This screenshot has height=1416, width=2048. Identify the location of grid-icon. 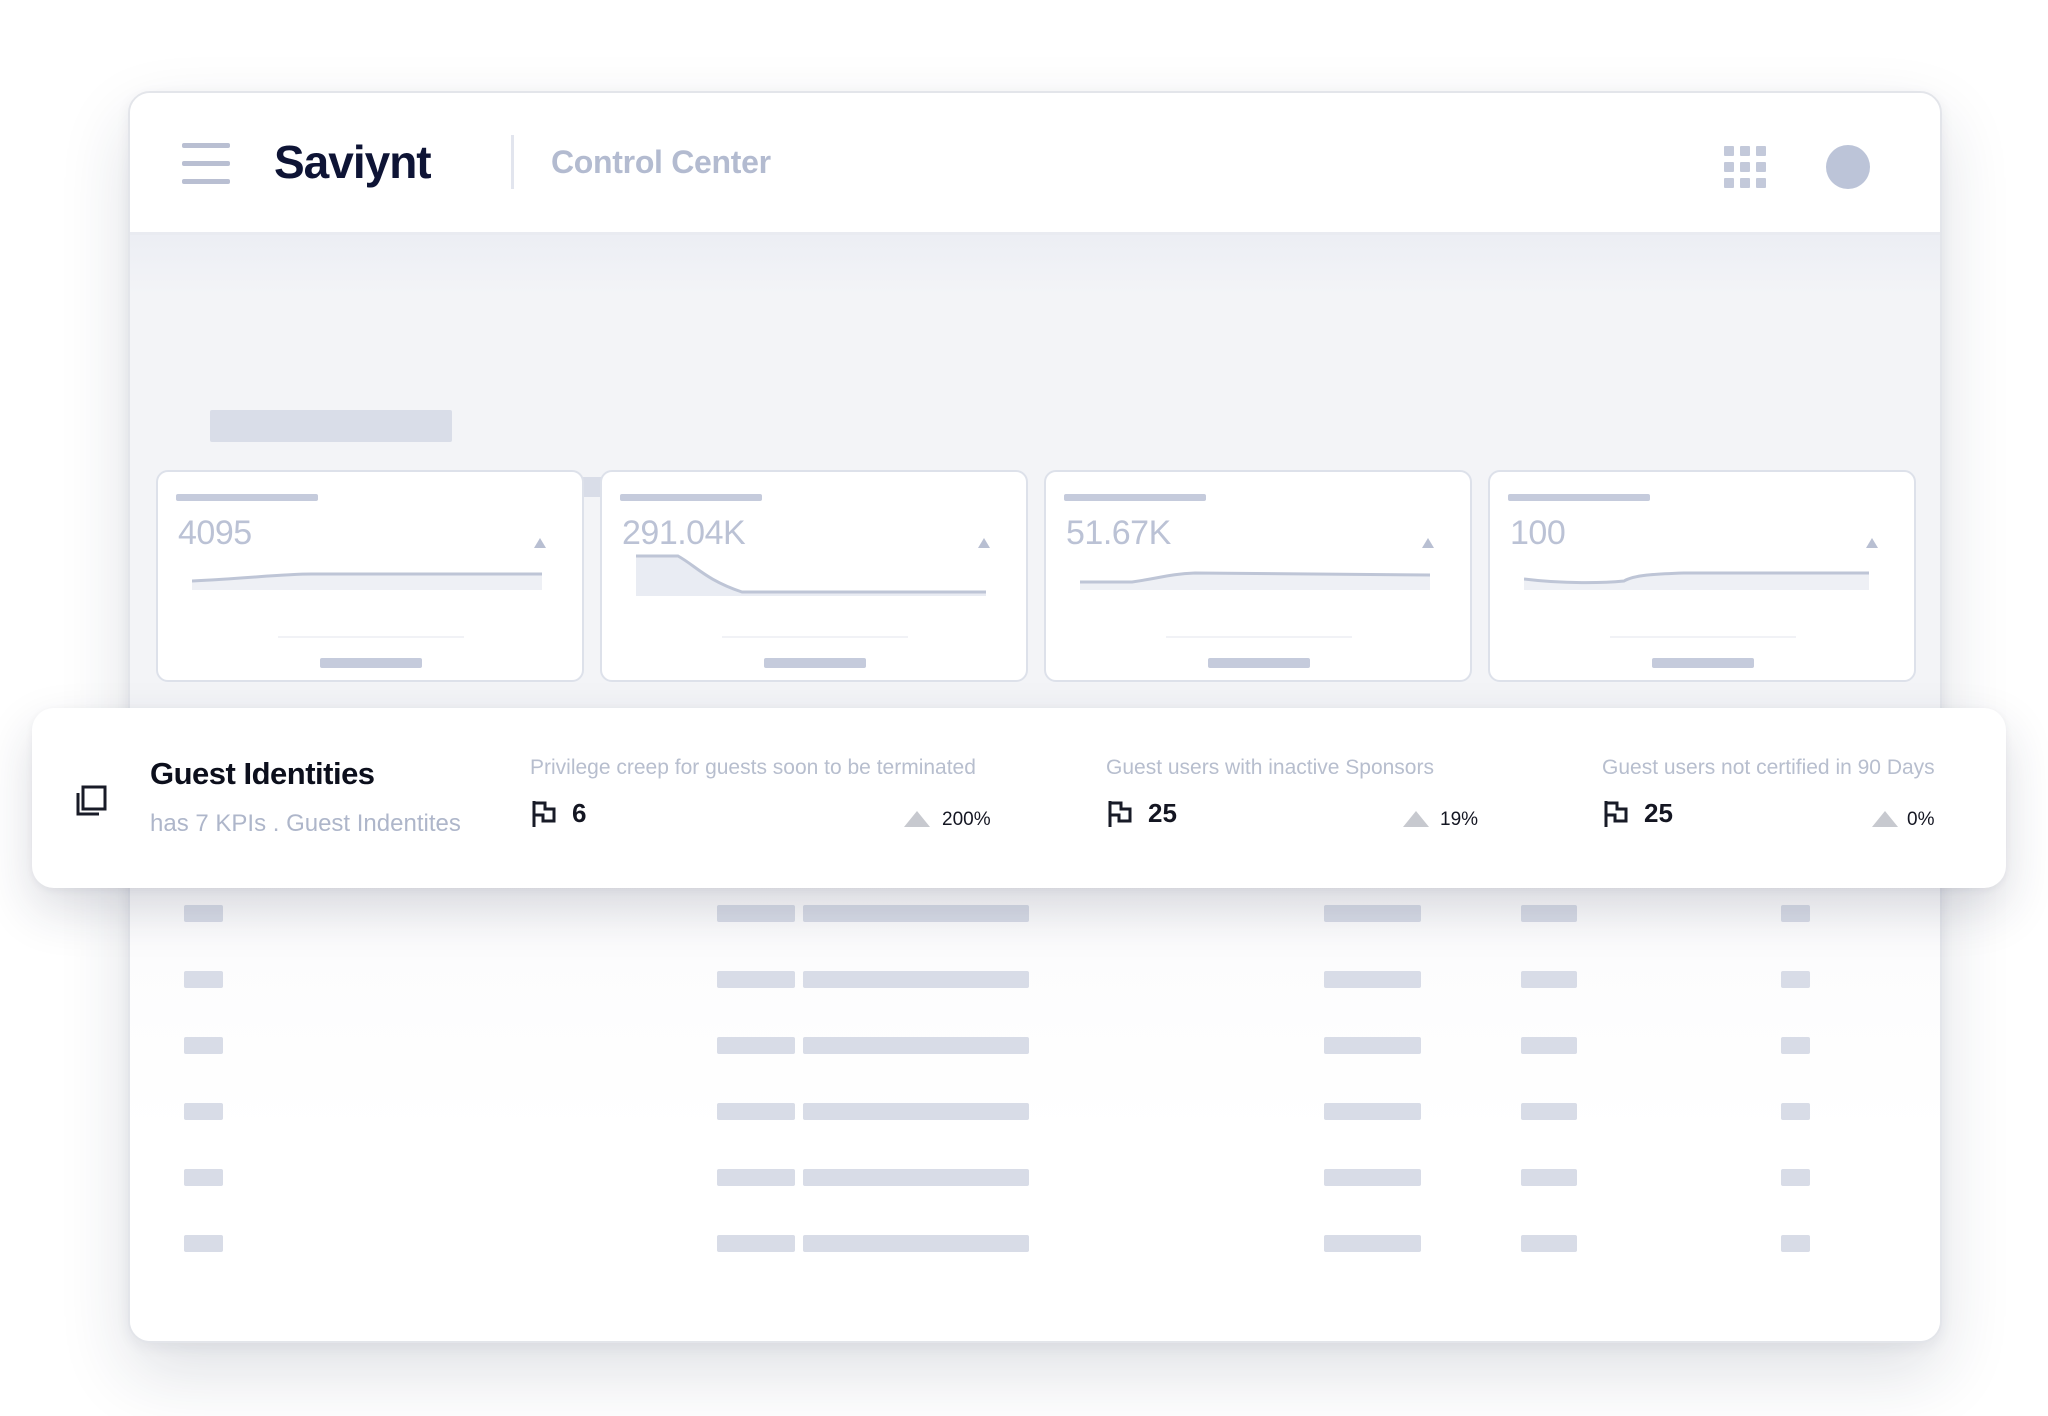
(1745, 167).